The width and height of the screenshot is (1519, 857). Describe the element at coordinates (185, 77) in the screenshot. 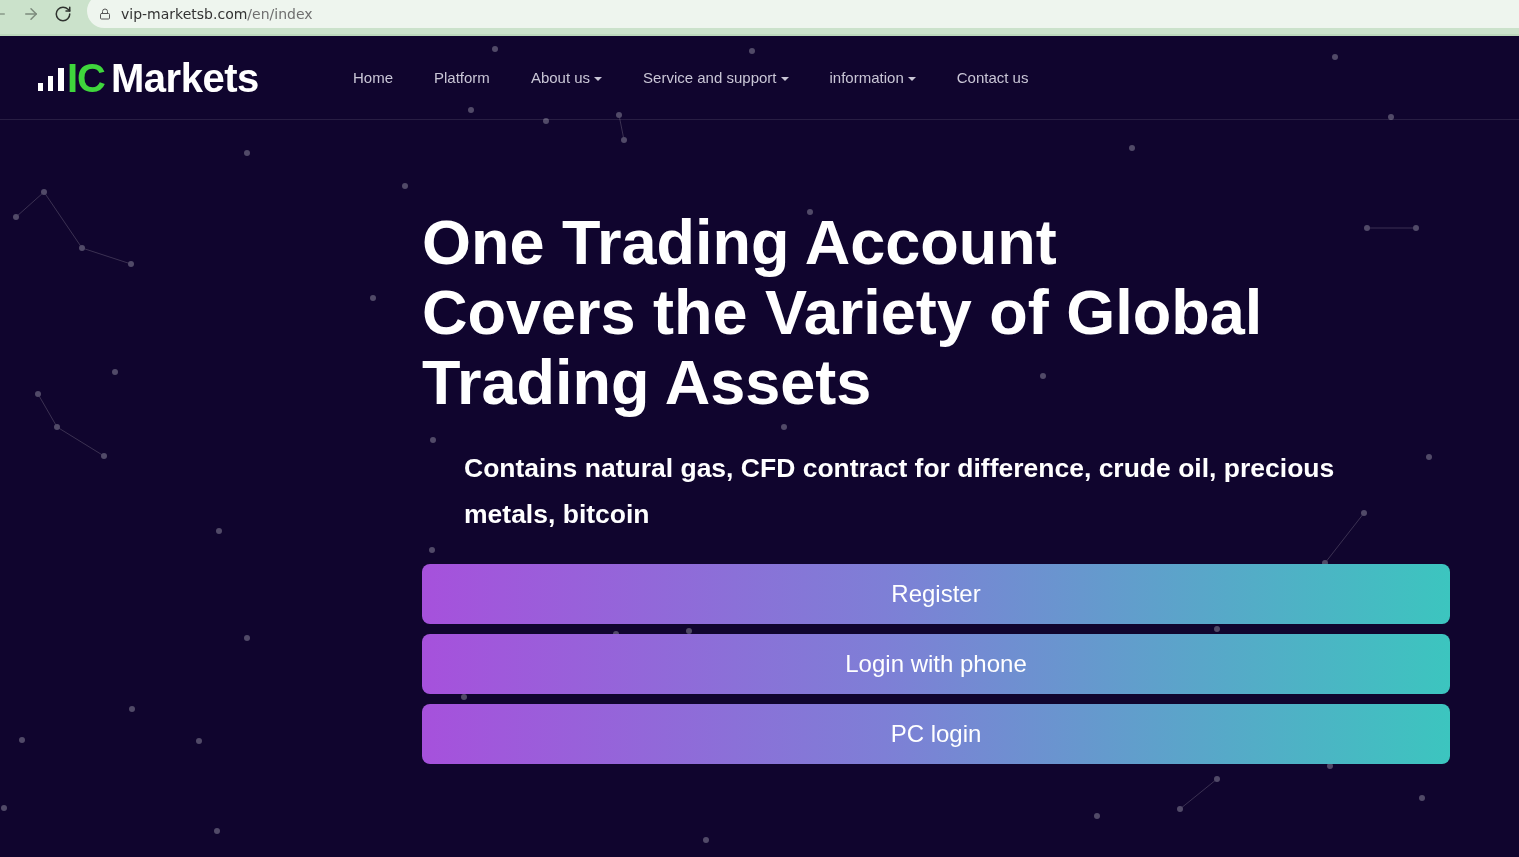

I see `logo-wordmark: Markets` at that location.